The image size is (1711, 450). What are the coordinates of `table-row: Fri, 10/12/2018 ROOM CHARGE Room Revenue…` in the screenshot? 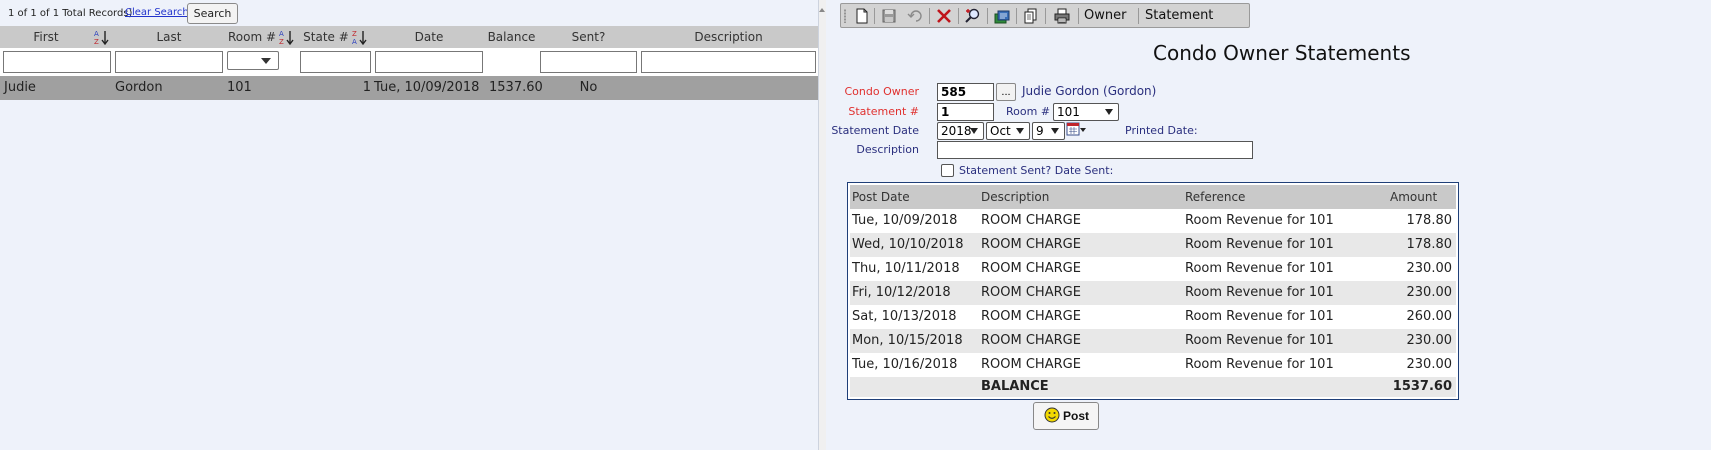 It's located at (1153, 293).